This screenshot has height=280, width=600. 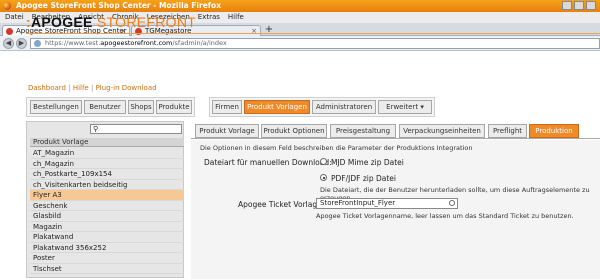 I want to click on radio-mjd-mime-zip, so click(x=323, y=161).